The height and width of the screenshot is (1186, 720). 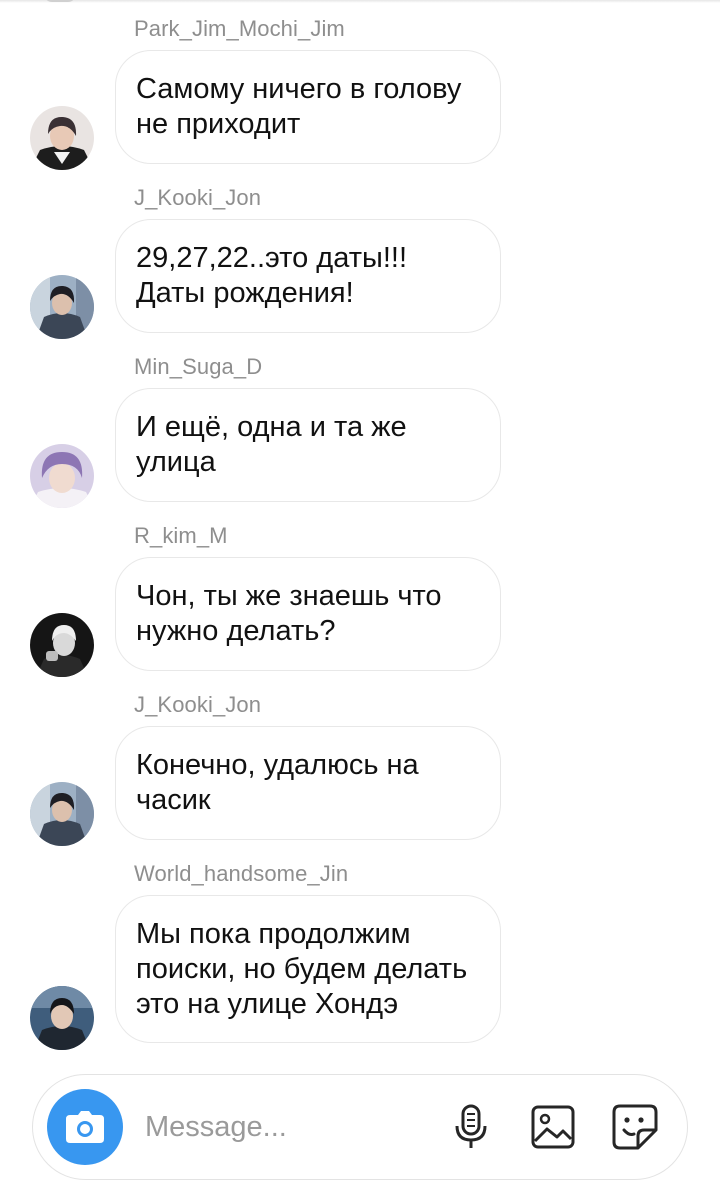 I want to click on image-icon, so click(x=553, y=1127).